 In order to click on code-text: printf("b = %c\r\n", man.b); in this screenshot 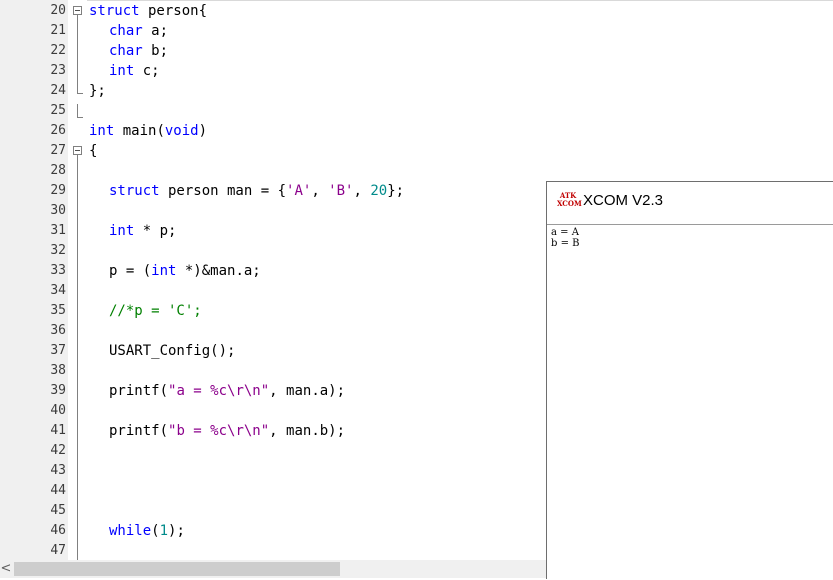, I will do `click(227, 431)`.